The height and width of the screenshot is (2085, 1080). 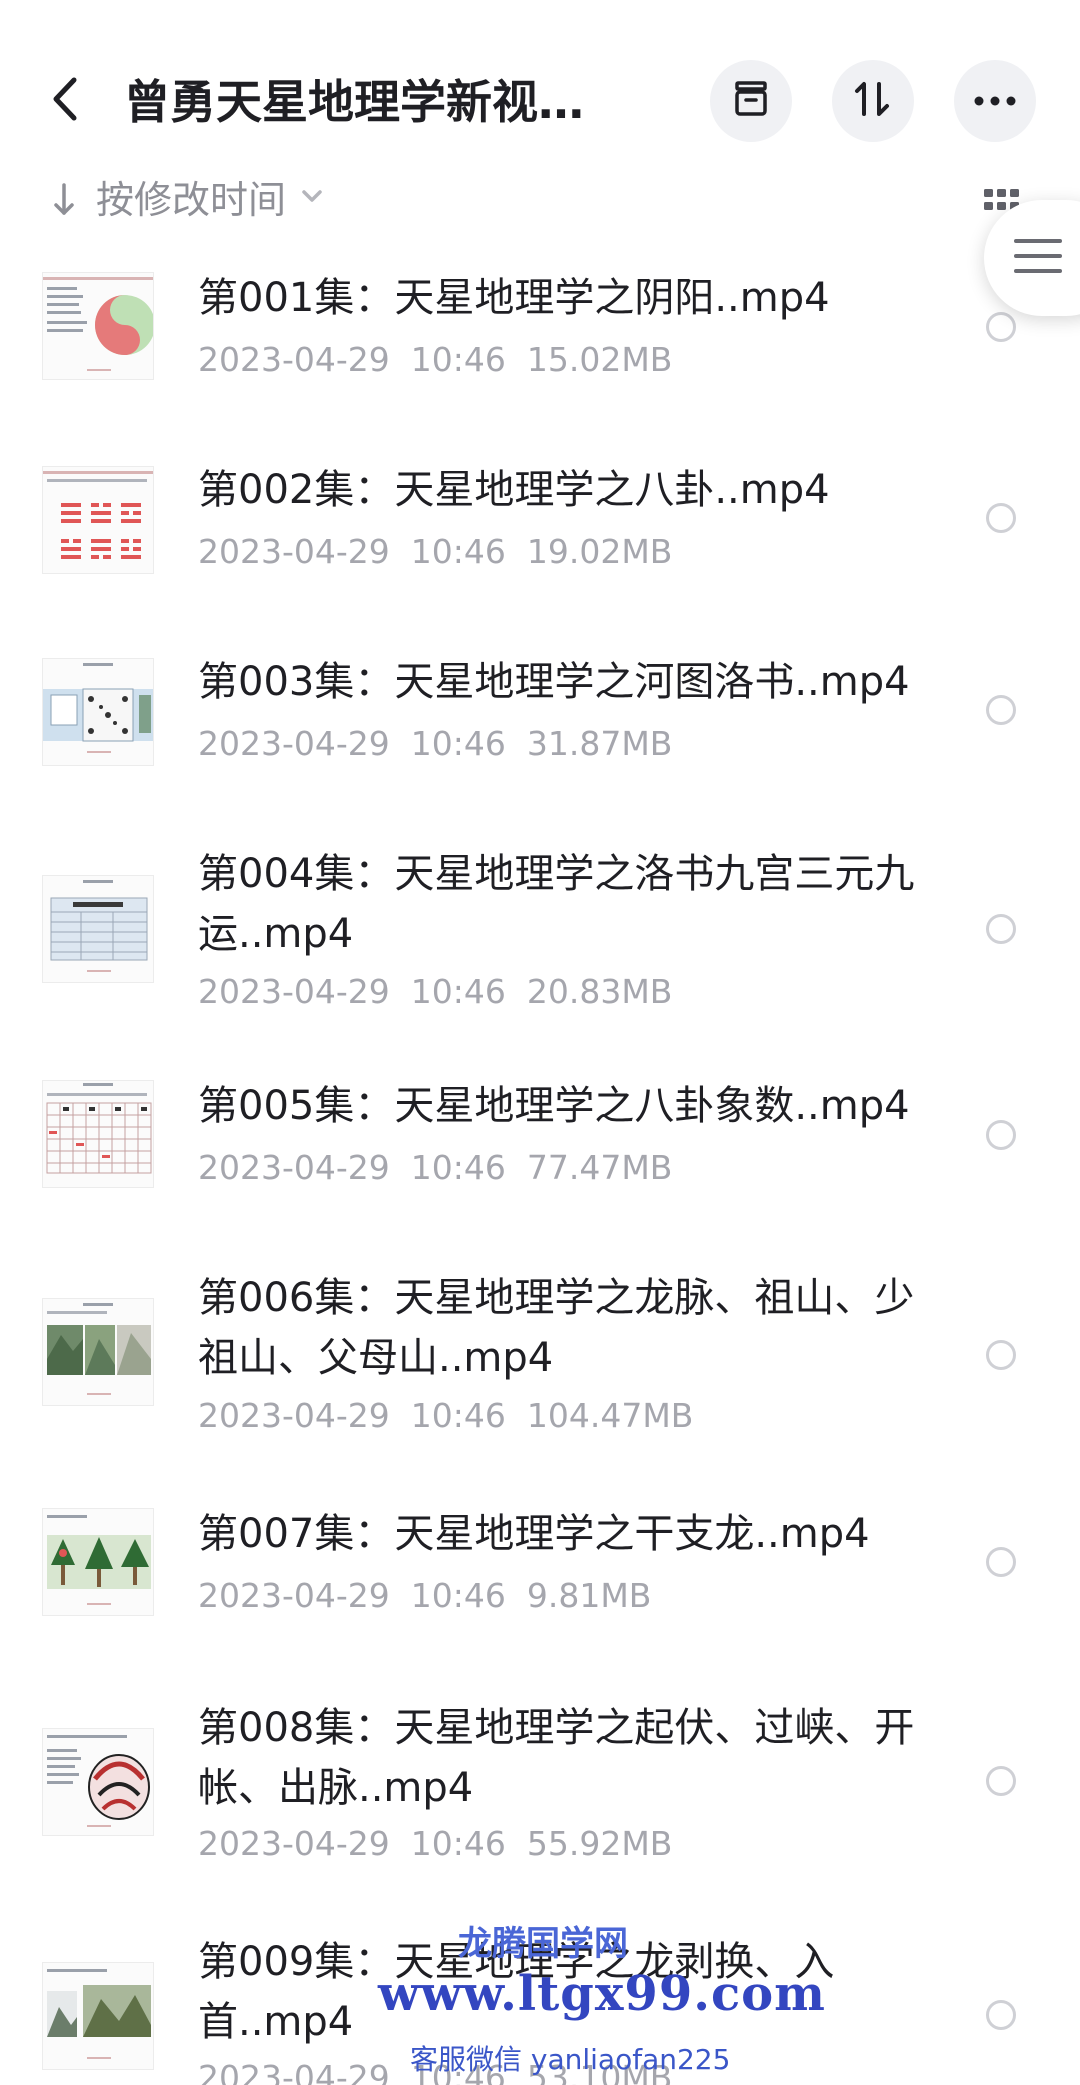 What do you see at coordinates (599, 991) in the screenshot?
I see `file-size: 20.83MB` at bounding box center [599, 991].